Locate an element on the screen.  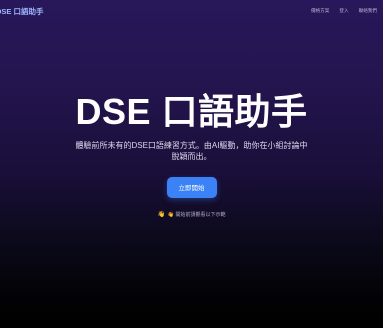
nav-links: 價格方案 登入 聯絡我們 is located at coordinates (344, 11).